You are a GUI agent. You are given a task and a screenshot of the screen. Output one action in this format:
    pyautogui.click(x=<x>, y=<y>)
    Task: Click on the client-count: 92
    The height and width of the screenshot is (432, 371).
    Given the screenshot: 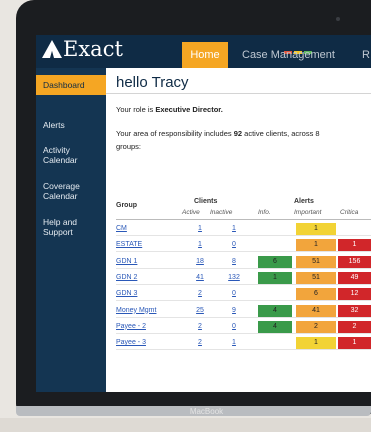 What is the action you would take?
    pyautogui.click(x=238, y=133)
    